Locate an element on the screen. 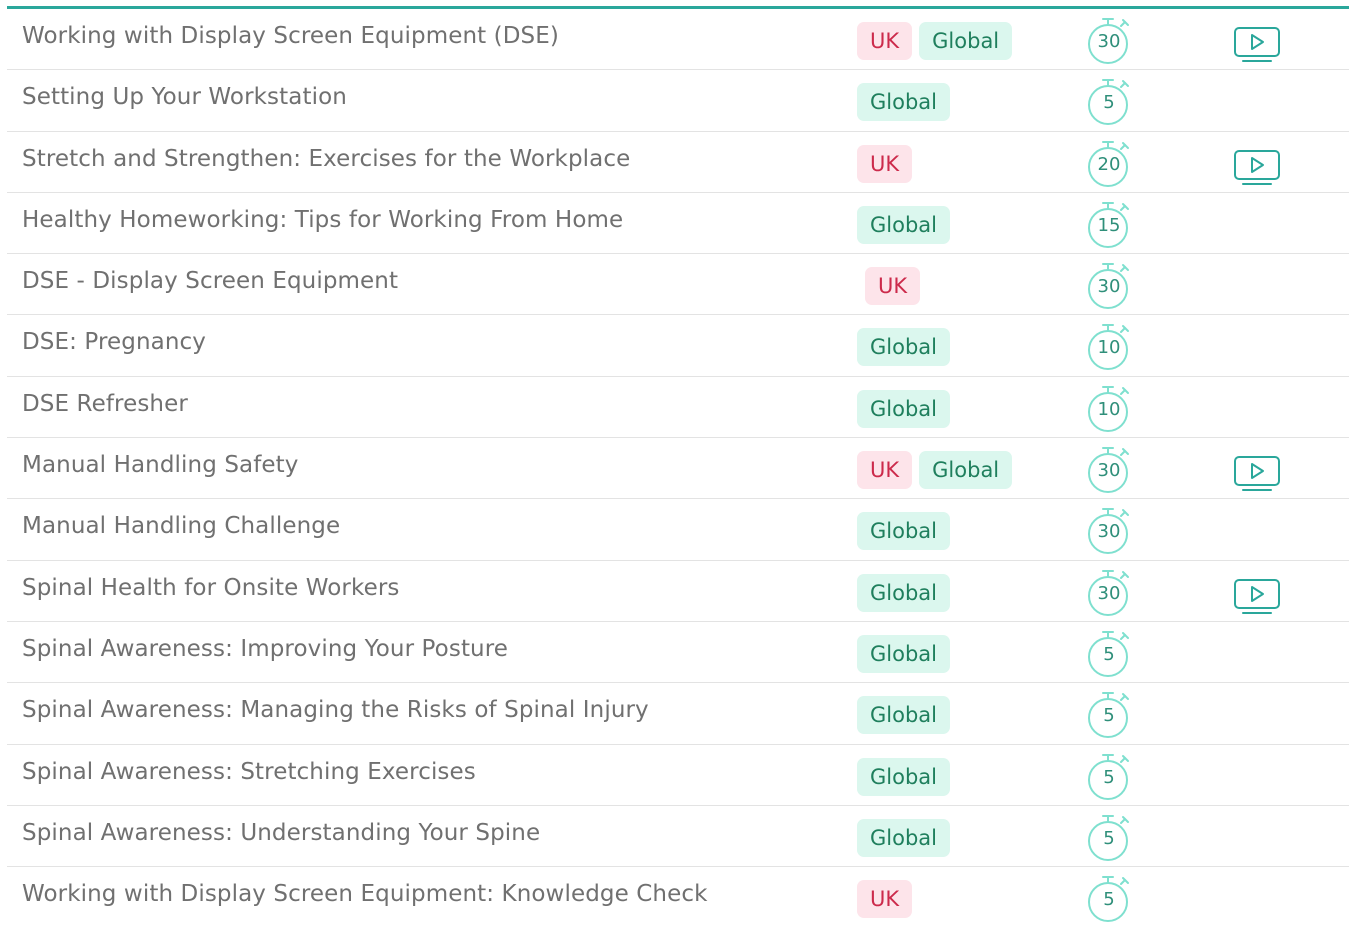 The image size is (1349, 928). course-title: DSE: Pregnancy is located at coordinates (114, 342).